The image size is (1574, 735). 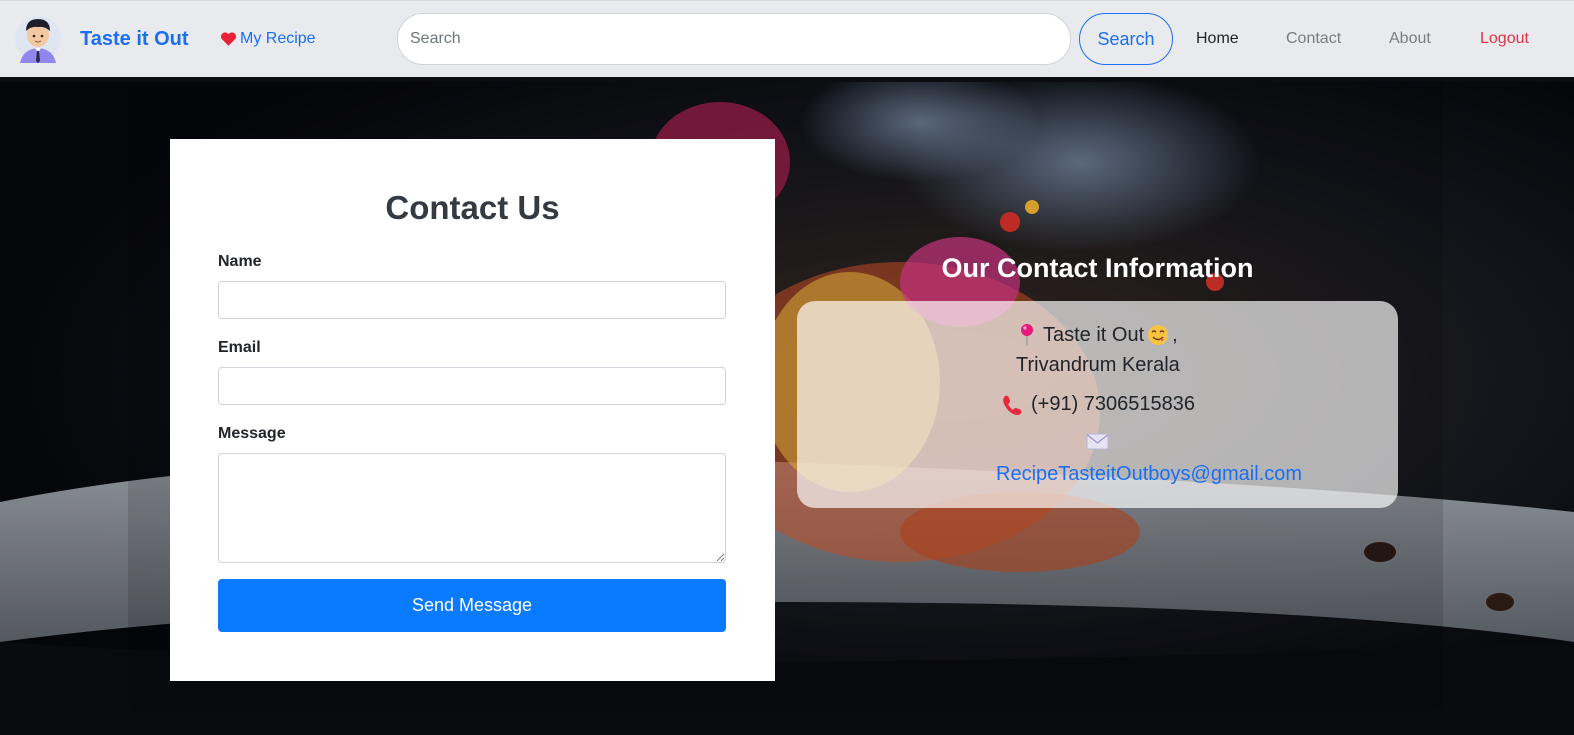 I want to click on my-recipe-link: My Recipe, so click(x=268, y=39).